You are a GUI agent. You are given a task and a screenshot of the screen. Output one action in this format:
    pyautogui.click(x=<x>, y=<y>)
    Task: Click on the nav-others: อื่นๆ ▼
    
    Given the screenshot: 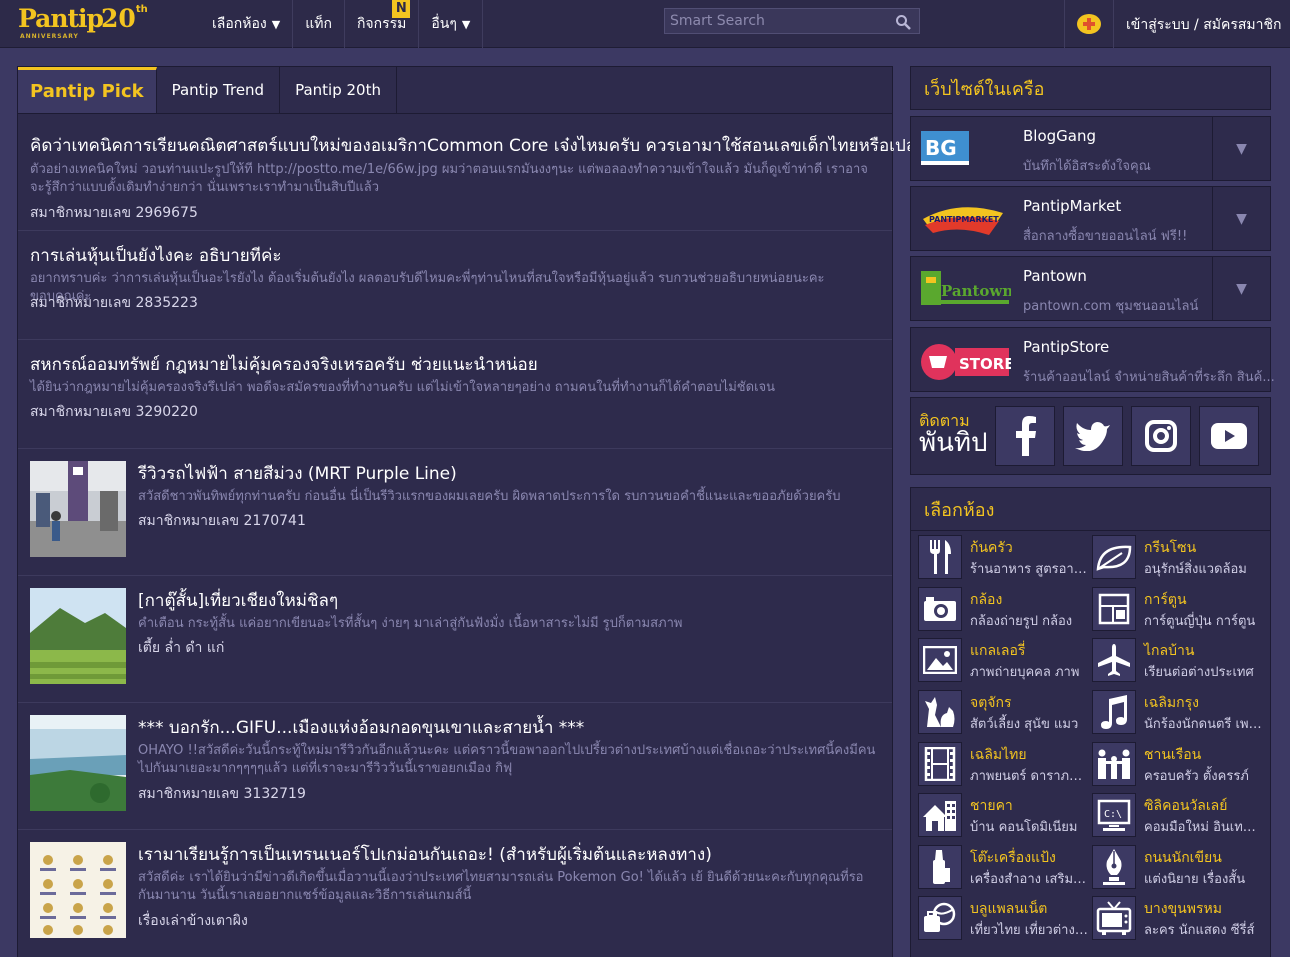 What is the action you would take?
    pyautogui.click(x=451, y=24)
    